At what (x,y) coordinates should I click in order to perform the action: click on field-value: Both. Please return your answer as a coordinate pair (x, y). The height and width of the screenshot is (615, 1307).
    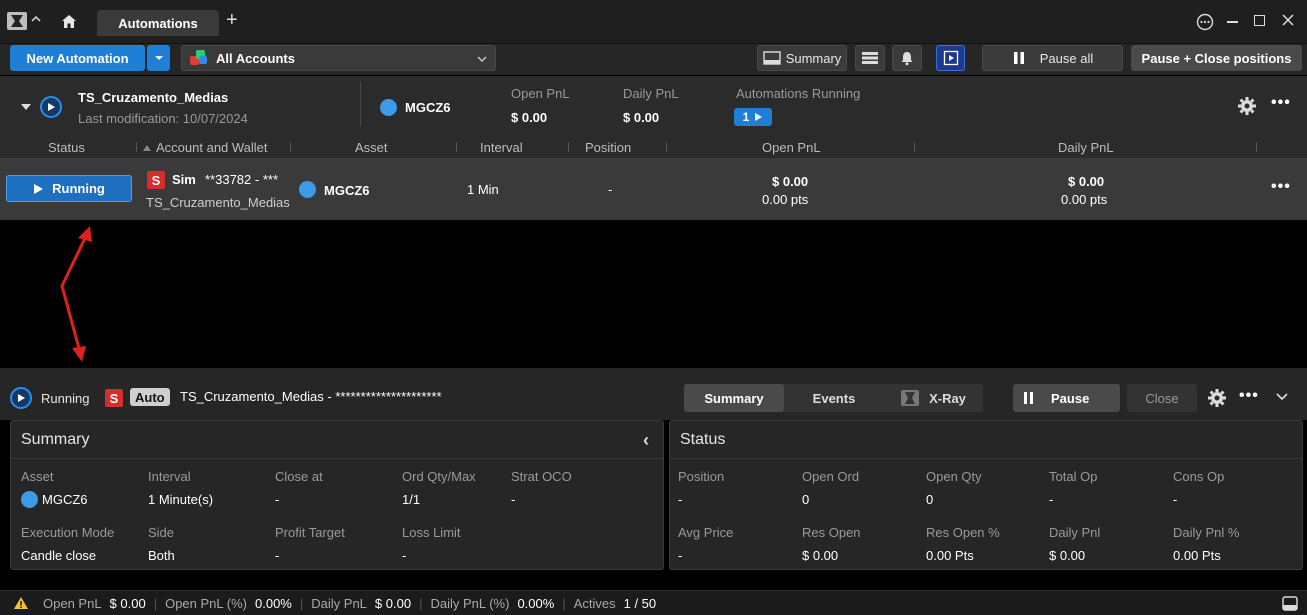
    Looking at the image, I should click on (161, 555).